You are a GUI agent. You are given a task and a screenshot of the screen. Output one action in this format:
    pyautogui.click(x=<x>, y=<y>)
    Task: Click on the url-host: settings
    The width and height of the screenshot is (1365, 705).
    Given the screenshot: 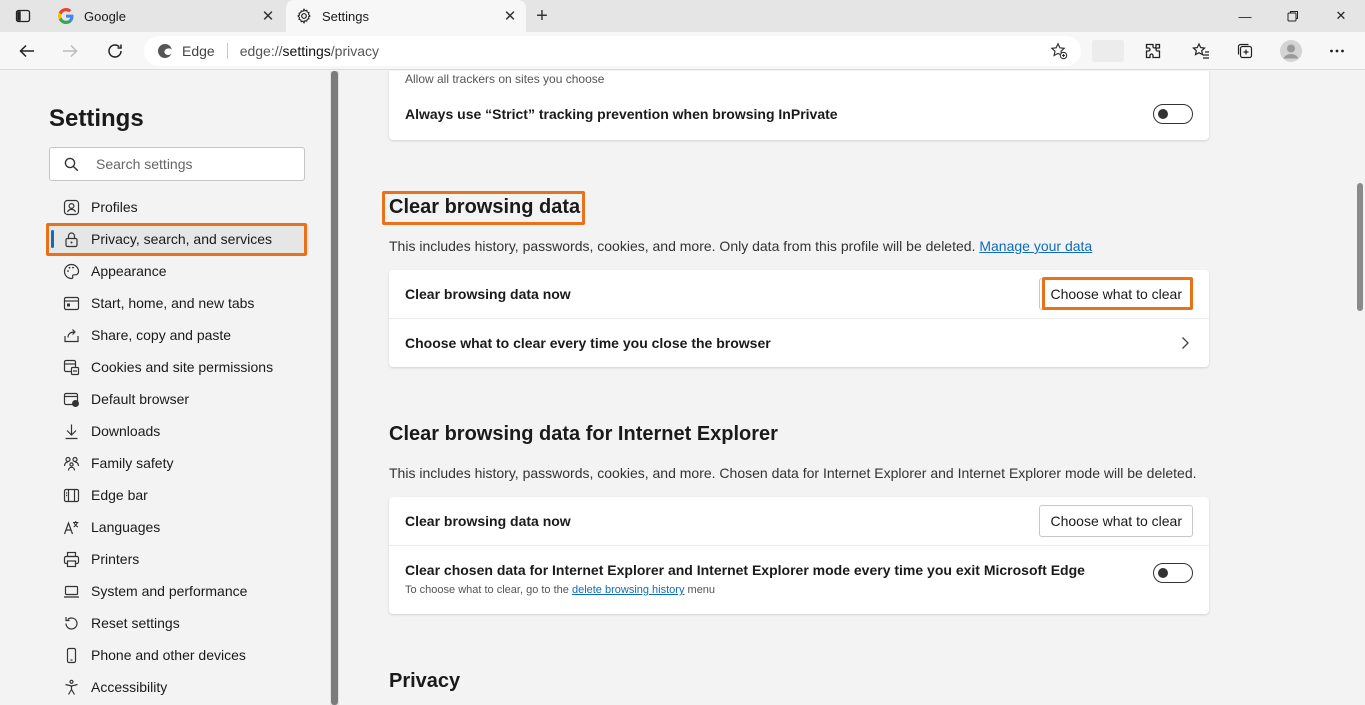 What is the action you would take?
    pyautogui.click(x=306, y=51)
    